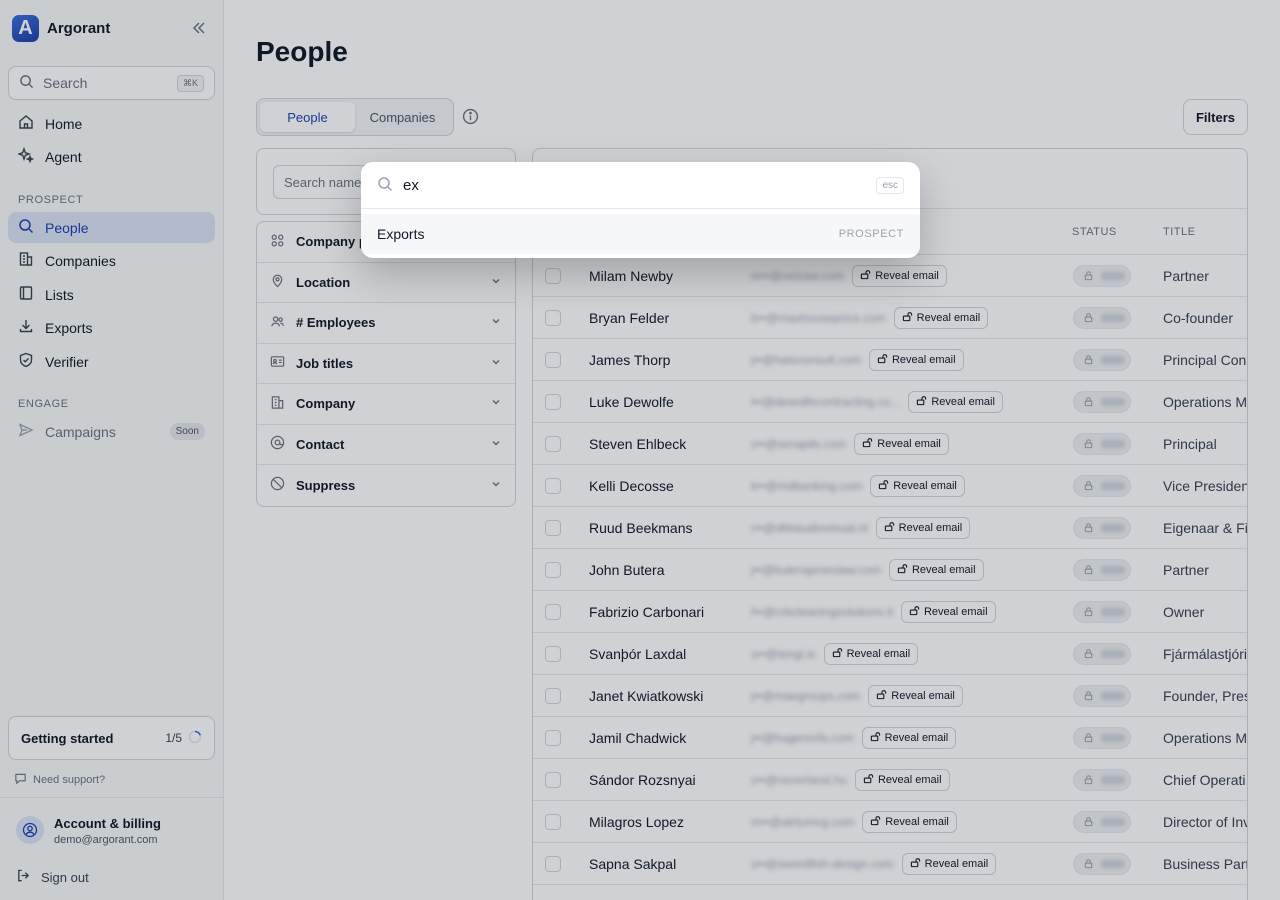 The width and height of the screenshot is (1280, 900). I want to click on command-palette: ex esc Exports PROSPECT, so click(640, 210).